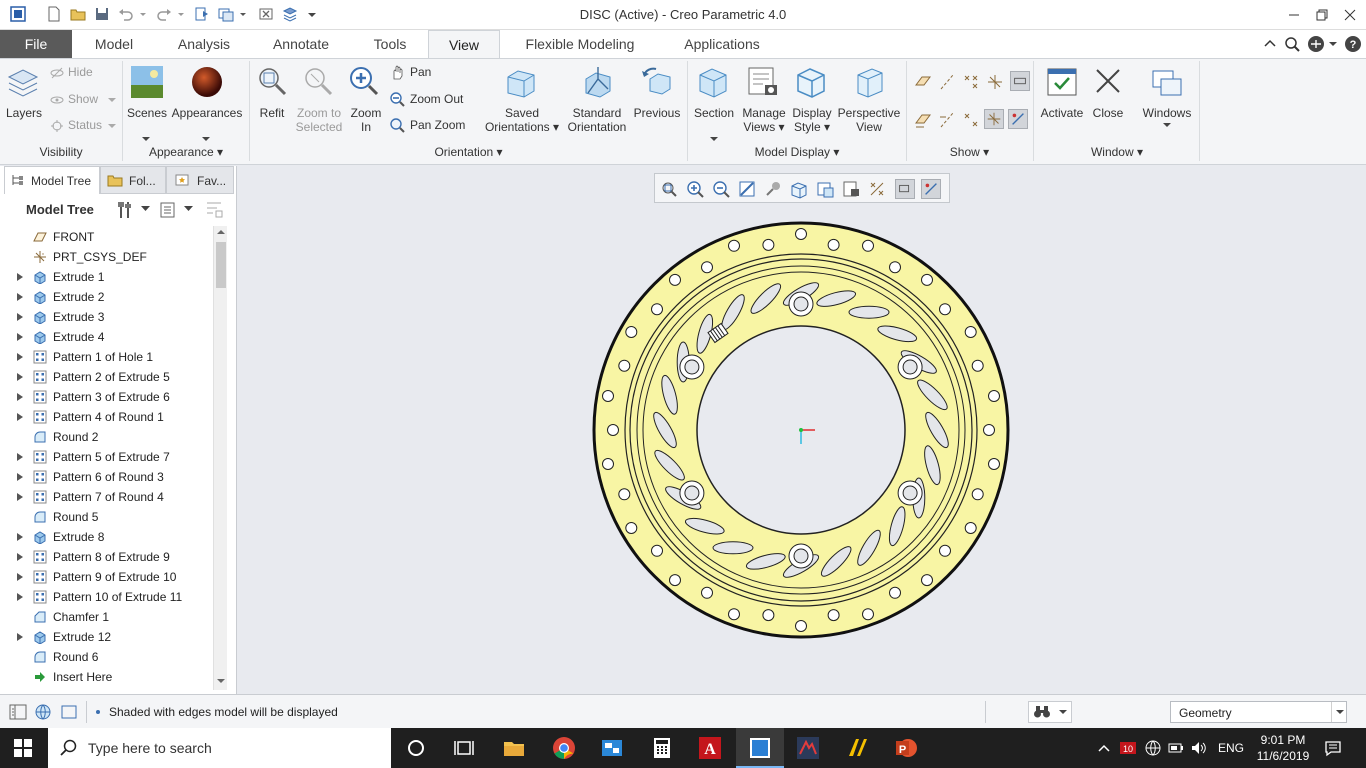  I want to click on collapse-ribbon-icon, so click(1270, 44).